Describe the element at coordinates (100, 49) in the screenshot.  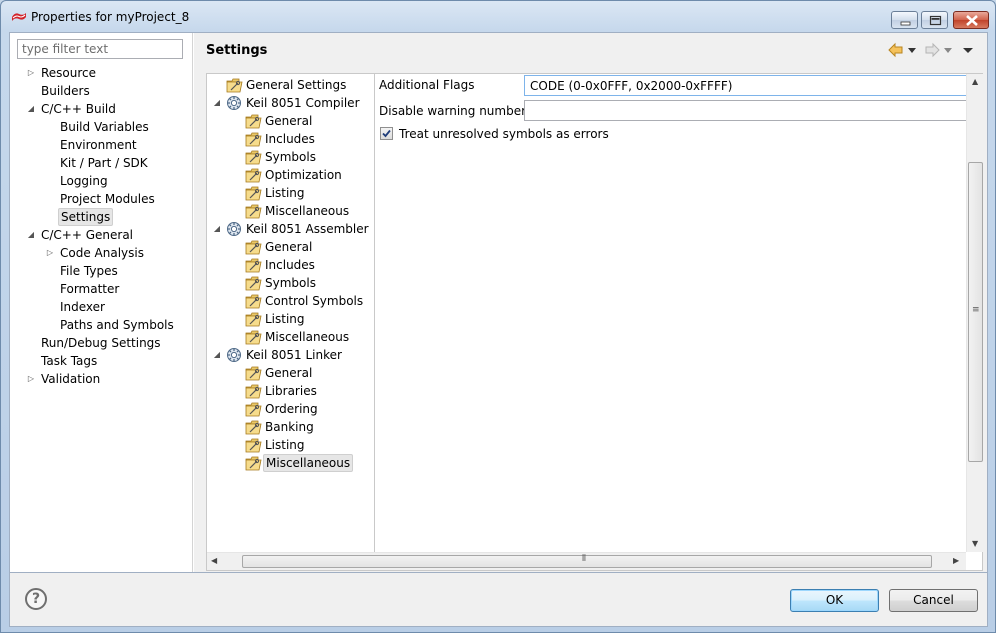
I see `filter-input` at that location.